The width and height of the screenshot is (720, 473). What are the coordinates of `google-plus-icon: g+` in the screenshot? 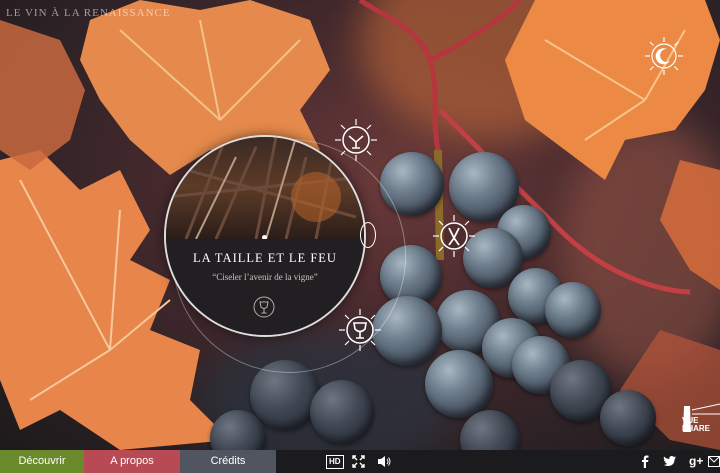 It's located at (696, 461).